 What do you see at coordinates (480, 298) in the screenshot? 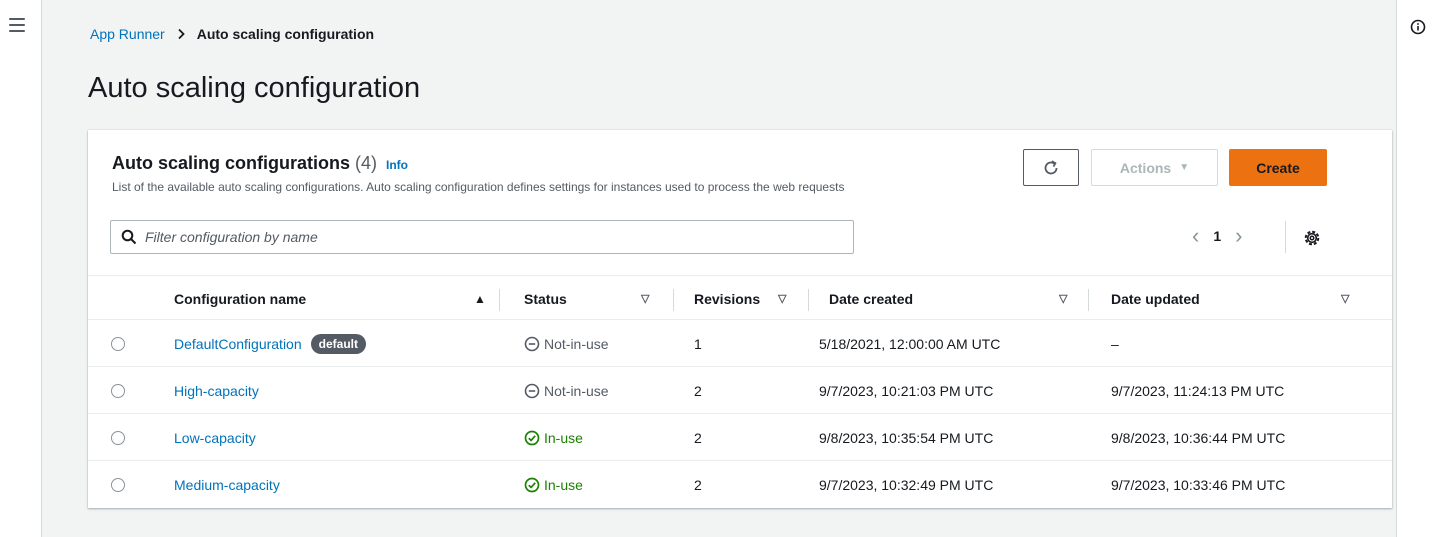
I see `sort-ascending-icon: ▲` at bounding box center [480, 298].